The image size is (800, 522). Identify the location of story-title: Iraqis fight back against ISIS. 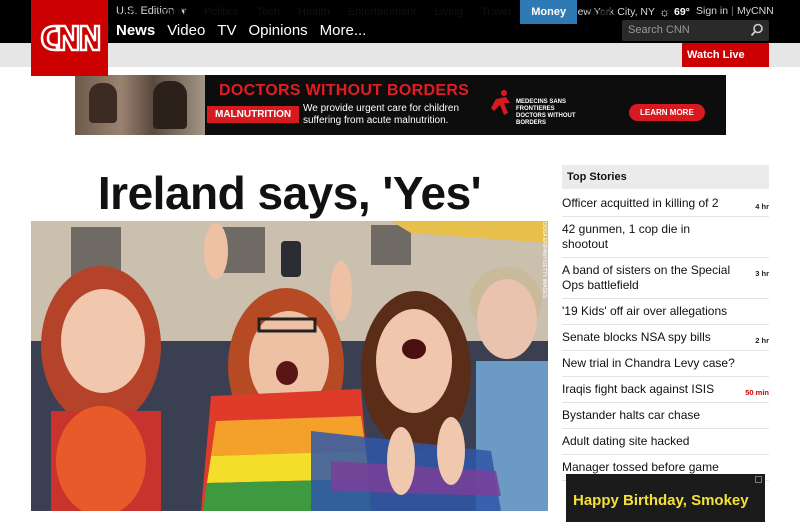
(638, 389).